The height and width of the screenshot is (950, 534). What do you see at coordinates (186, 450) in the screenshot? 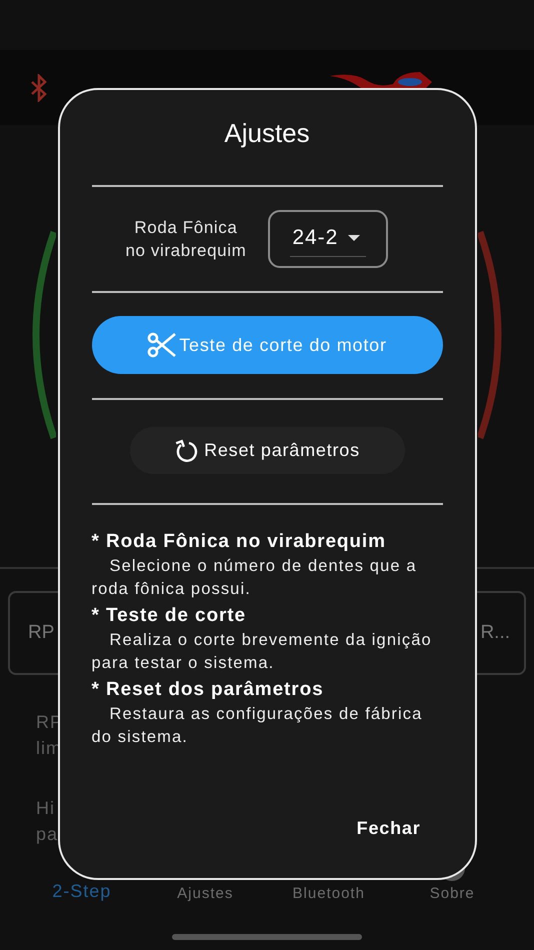
I see `reset-icon` at bounding box center [186, 450].